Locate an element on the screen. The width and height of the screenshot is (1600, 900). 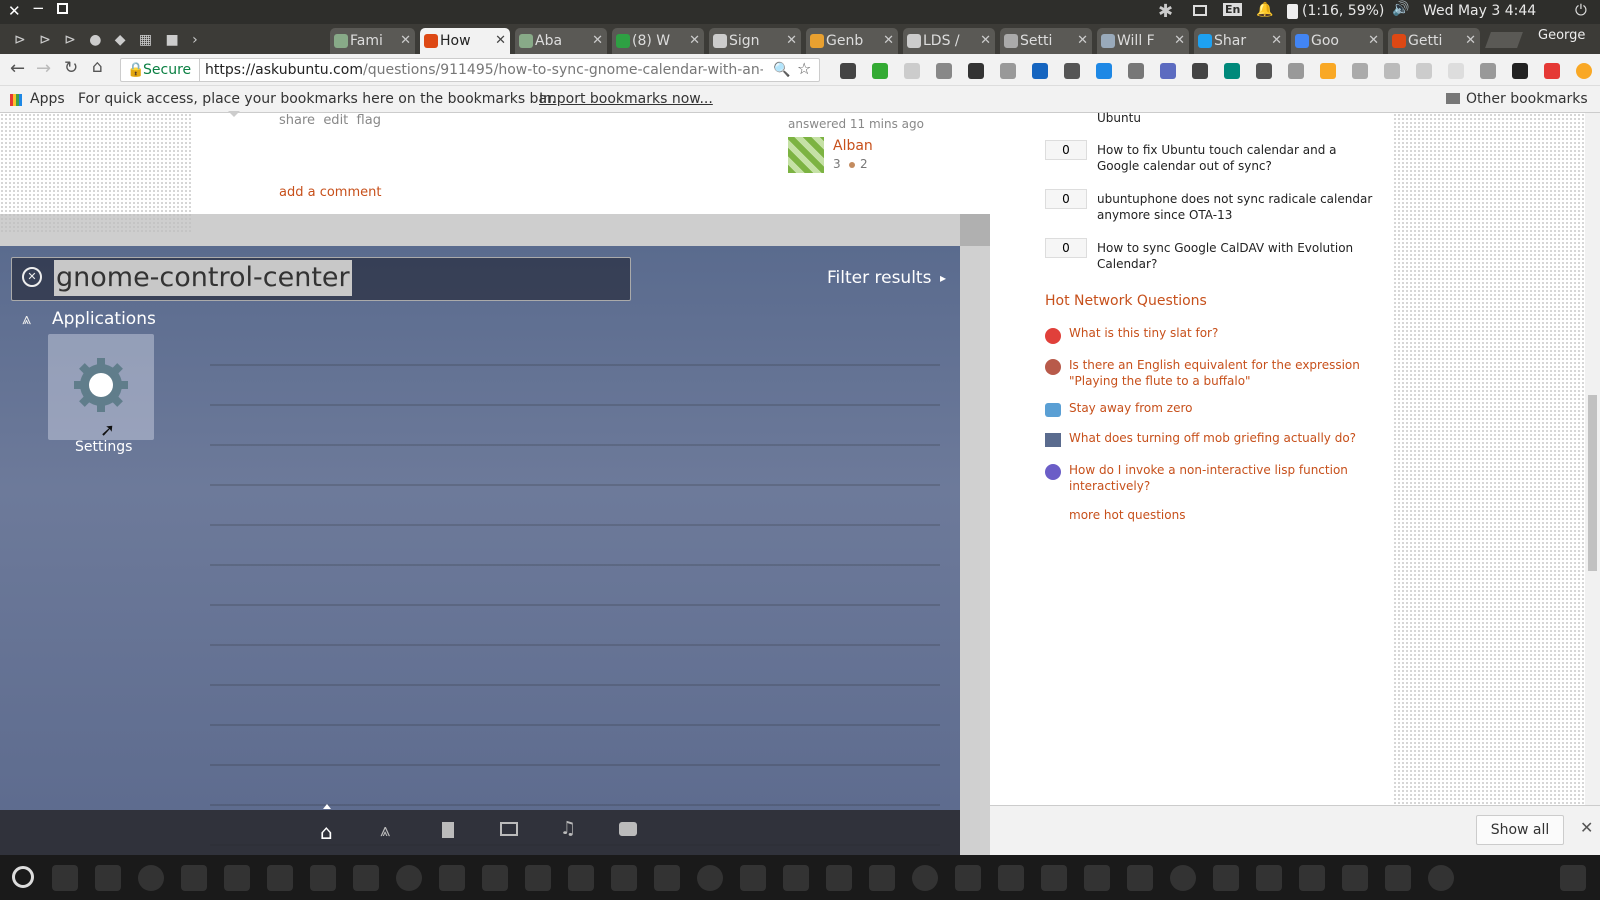
volume-icon: 🔊 is located at coordinates (1400, 9).